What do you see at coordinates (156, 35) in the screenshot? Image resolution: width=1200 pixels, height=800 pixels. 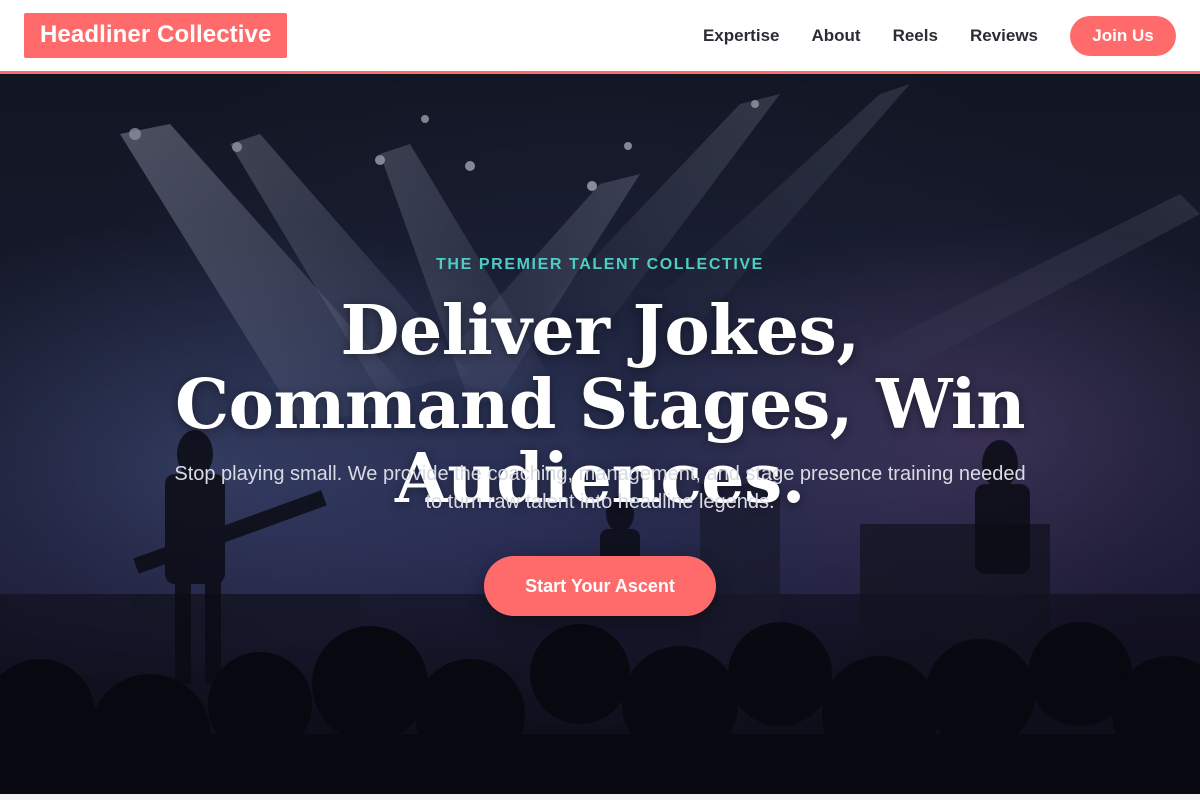 I see `brand-logo: Headliner Collective` at bounding box center [156, 35].